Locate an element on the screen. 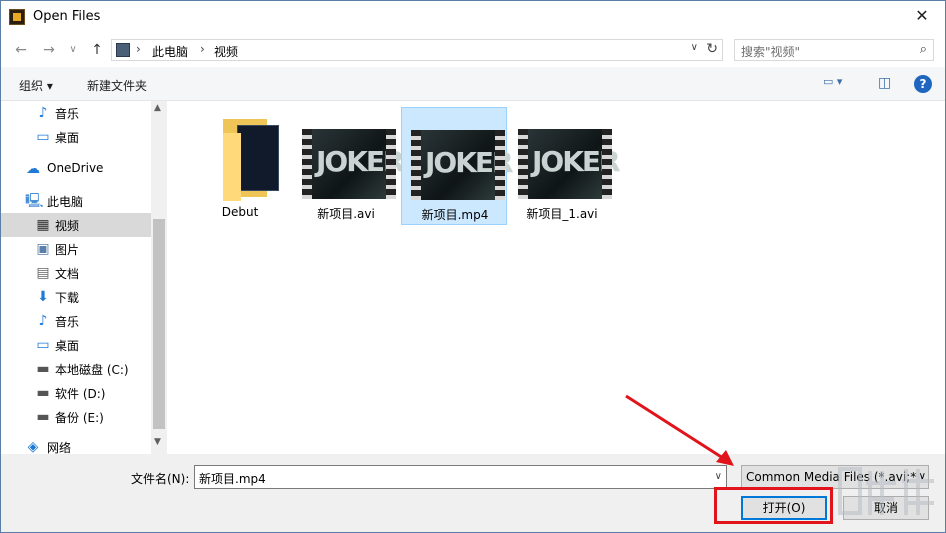 The image size is (946, 533). file-name: 新项目_1.avi is located at coordinates (562, 214).